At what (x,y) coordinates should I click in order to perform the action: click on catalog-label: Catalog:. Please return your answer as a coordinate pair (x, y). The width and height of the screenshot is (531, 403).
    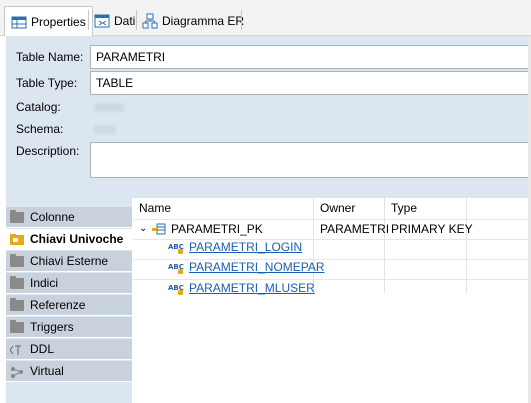
    Looking at the image, I should click on (38, 107).